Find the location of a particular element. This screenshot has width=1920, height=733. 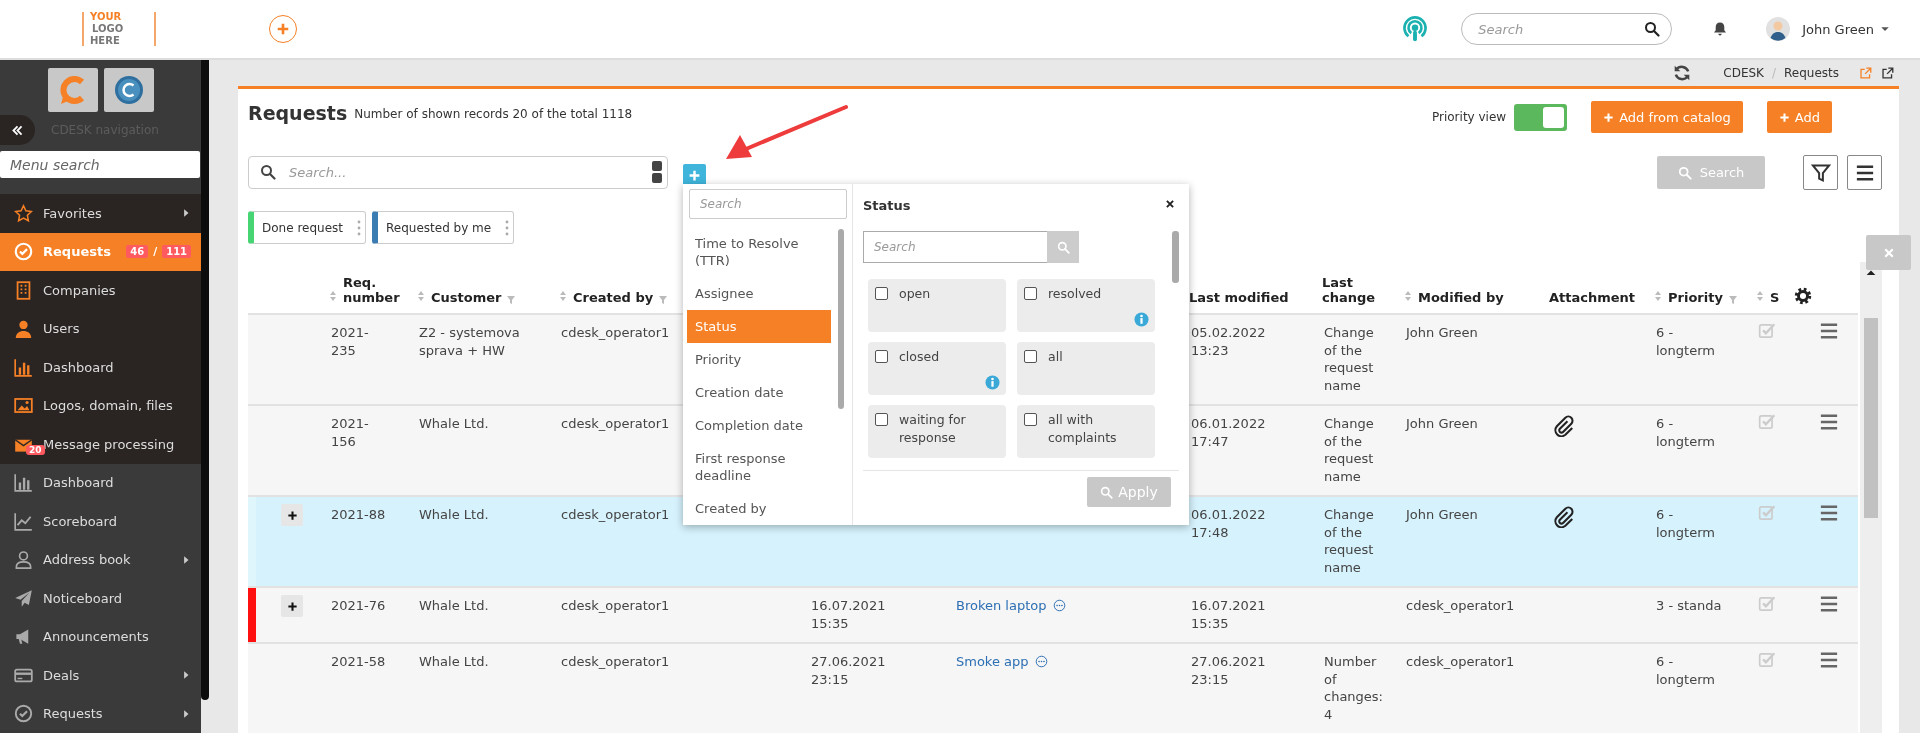

filter-field-item: First response deadline is located at coordinates (759, 467).